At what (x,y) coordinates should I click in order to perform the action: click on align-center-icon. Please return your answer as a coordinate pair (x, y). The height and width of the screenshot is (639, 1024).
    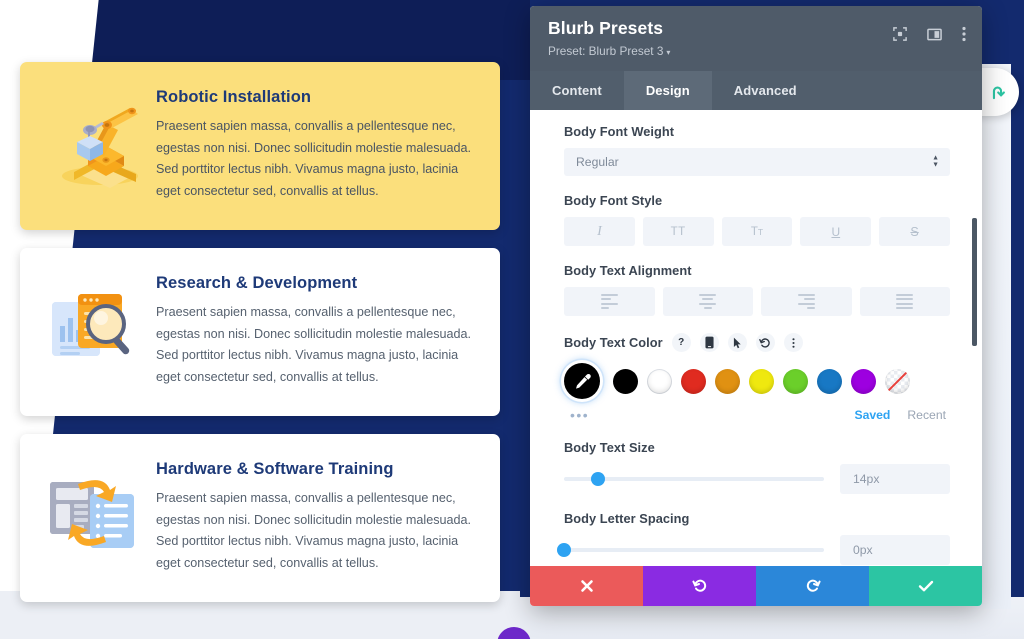
    Looking at the image, I should click on (708, 301).